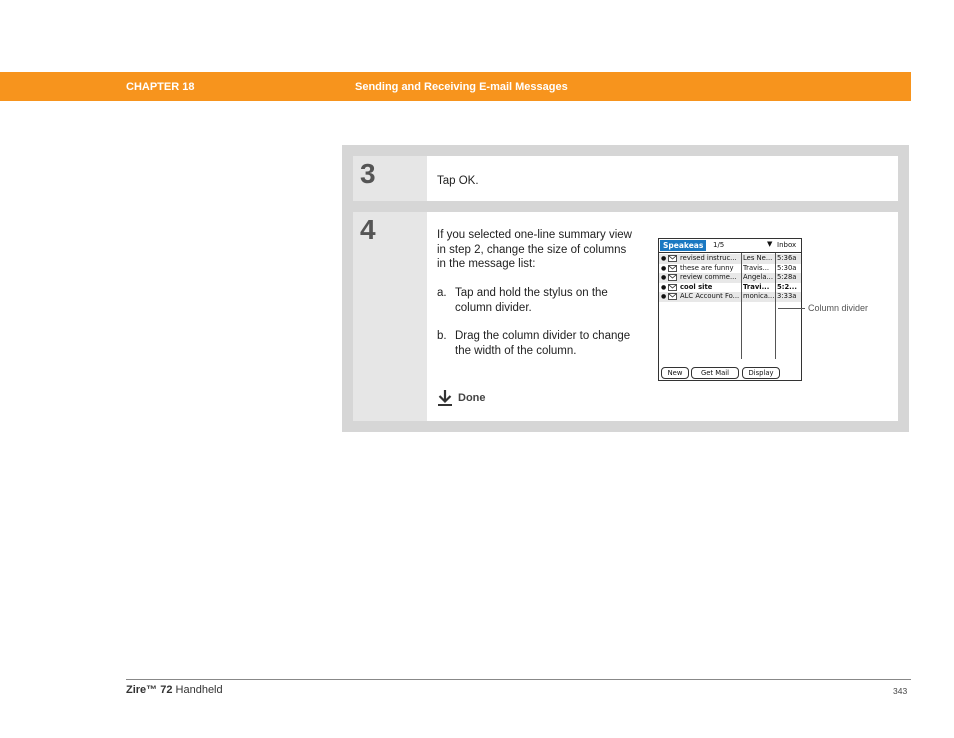 The height and width of the screenshot is (738, 954). I want to click on palm-time: 5:30a, so click(787, 267).